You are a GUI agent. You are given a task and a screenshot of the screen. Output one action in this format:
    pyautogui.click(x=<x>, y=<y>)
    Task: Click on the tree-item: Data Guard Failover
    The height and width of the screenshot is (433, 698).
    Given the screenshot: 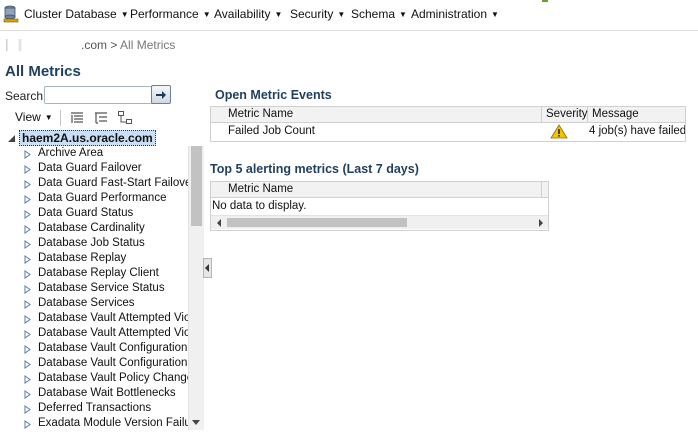 What is the action you would take?
    pyautogui.click(x=95, y=168)
    